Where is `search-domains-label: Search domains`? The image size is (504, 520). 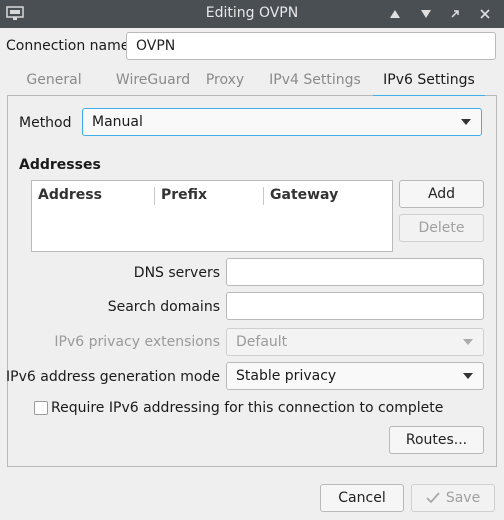
search-domains-label: Search domains is located at coordinates (163, 307).